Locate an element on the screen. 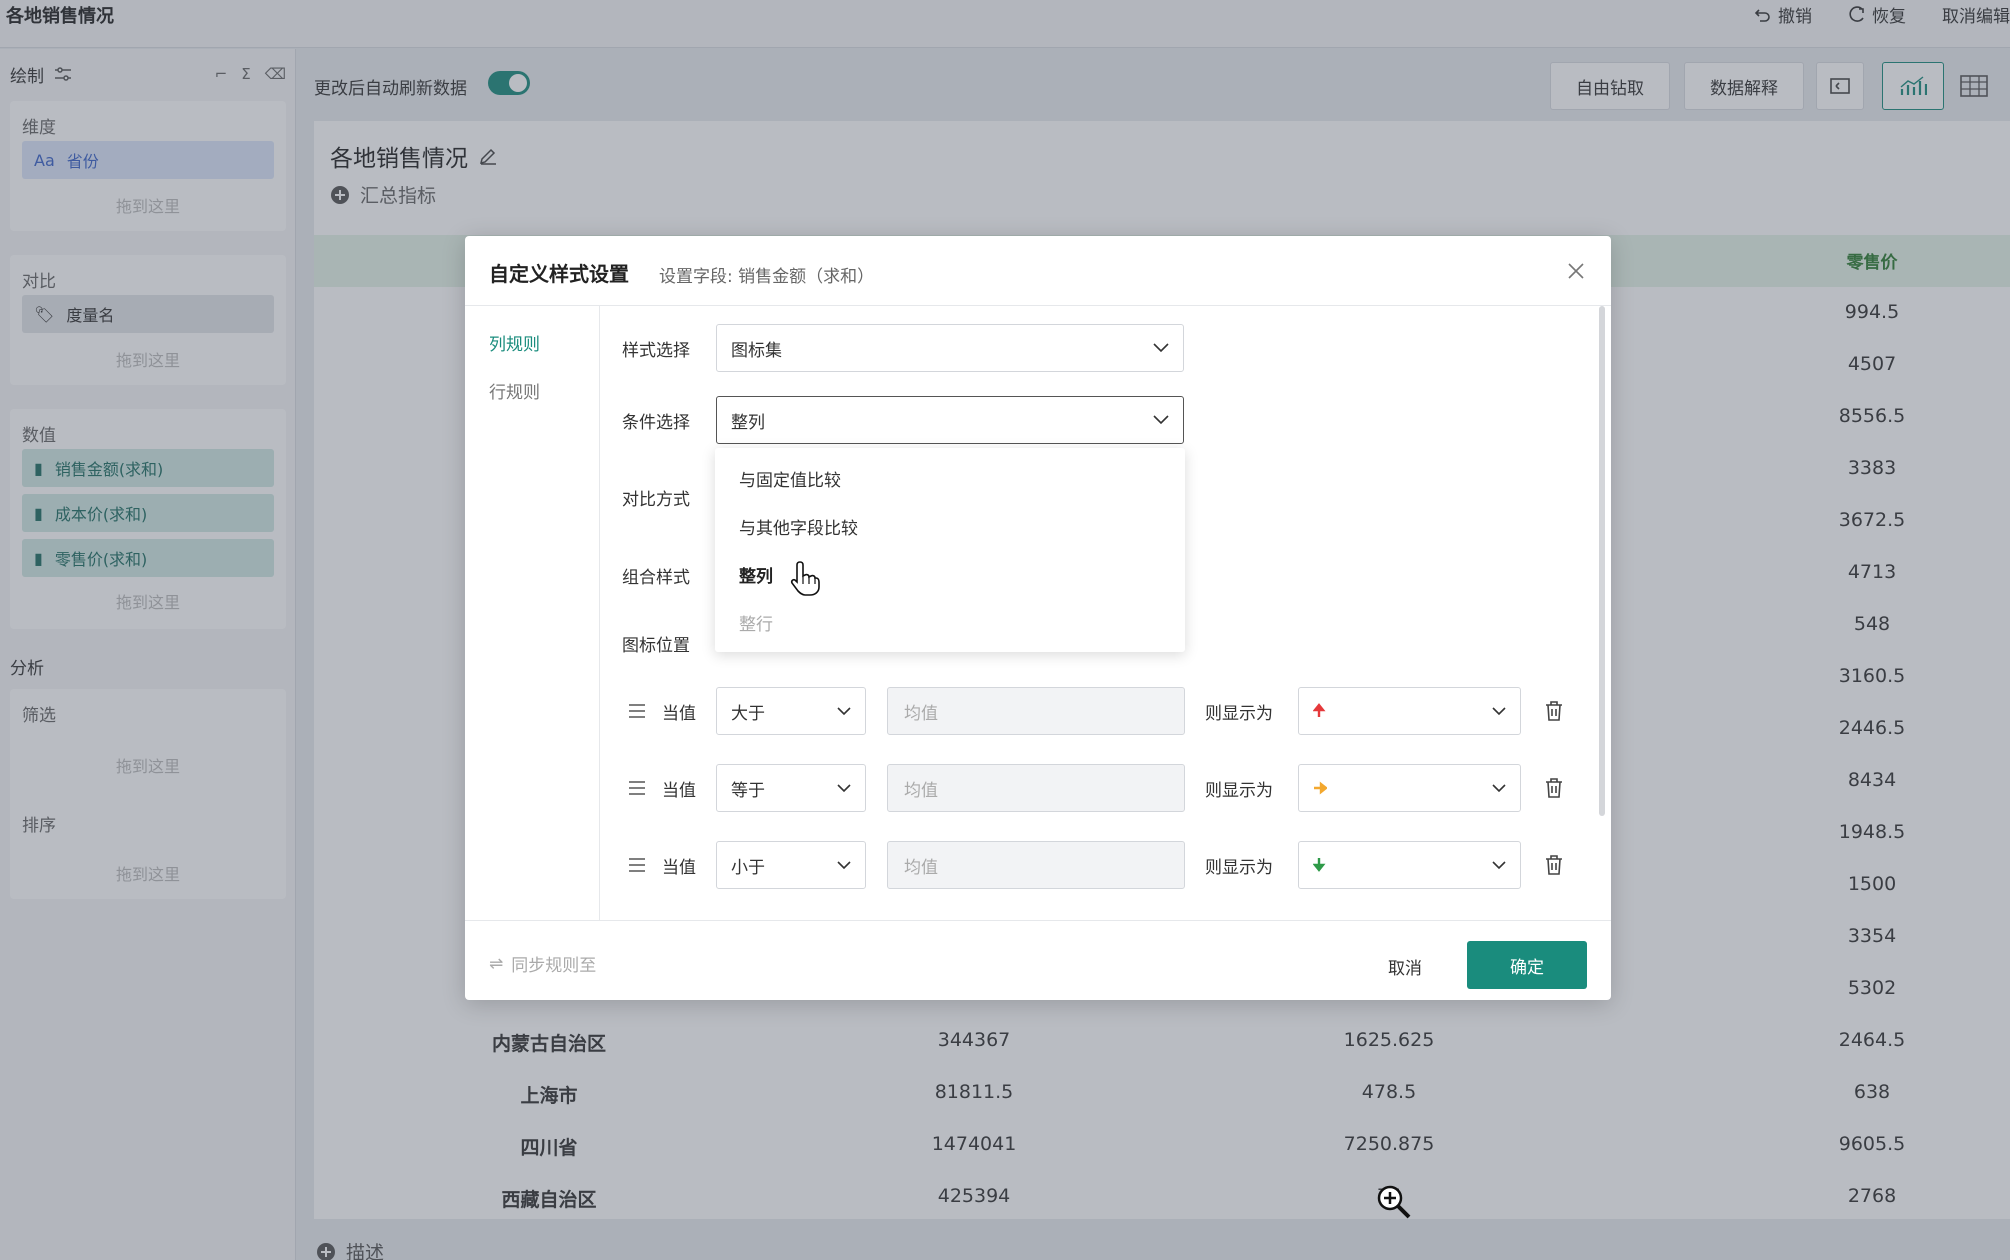 This screenshot has width=2010, height=1260. close-button is located at coordinates (1576, 271).